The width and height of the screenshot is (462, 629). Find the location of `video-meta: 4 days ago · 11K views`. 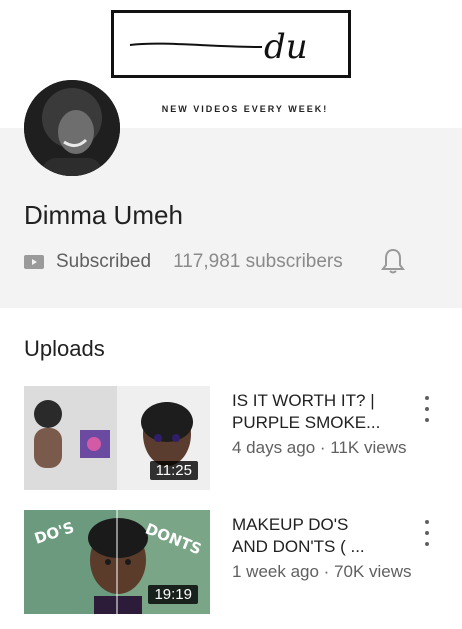

video-meta: 4 days ago · 11K views is located at coordinates (319, 447).